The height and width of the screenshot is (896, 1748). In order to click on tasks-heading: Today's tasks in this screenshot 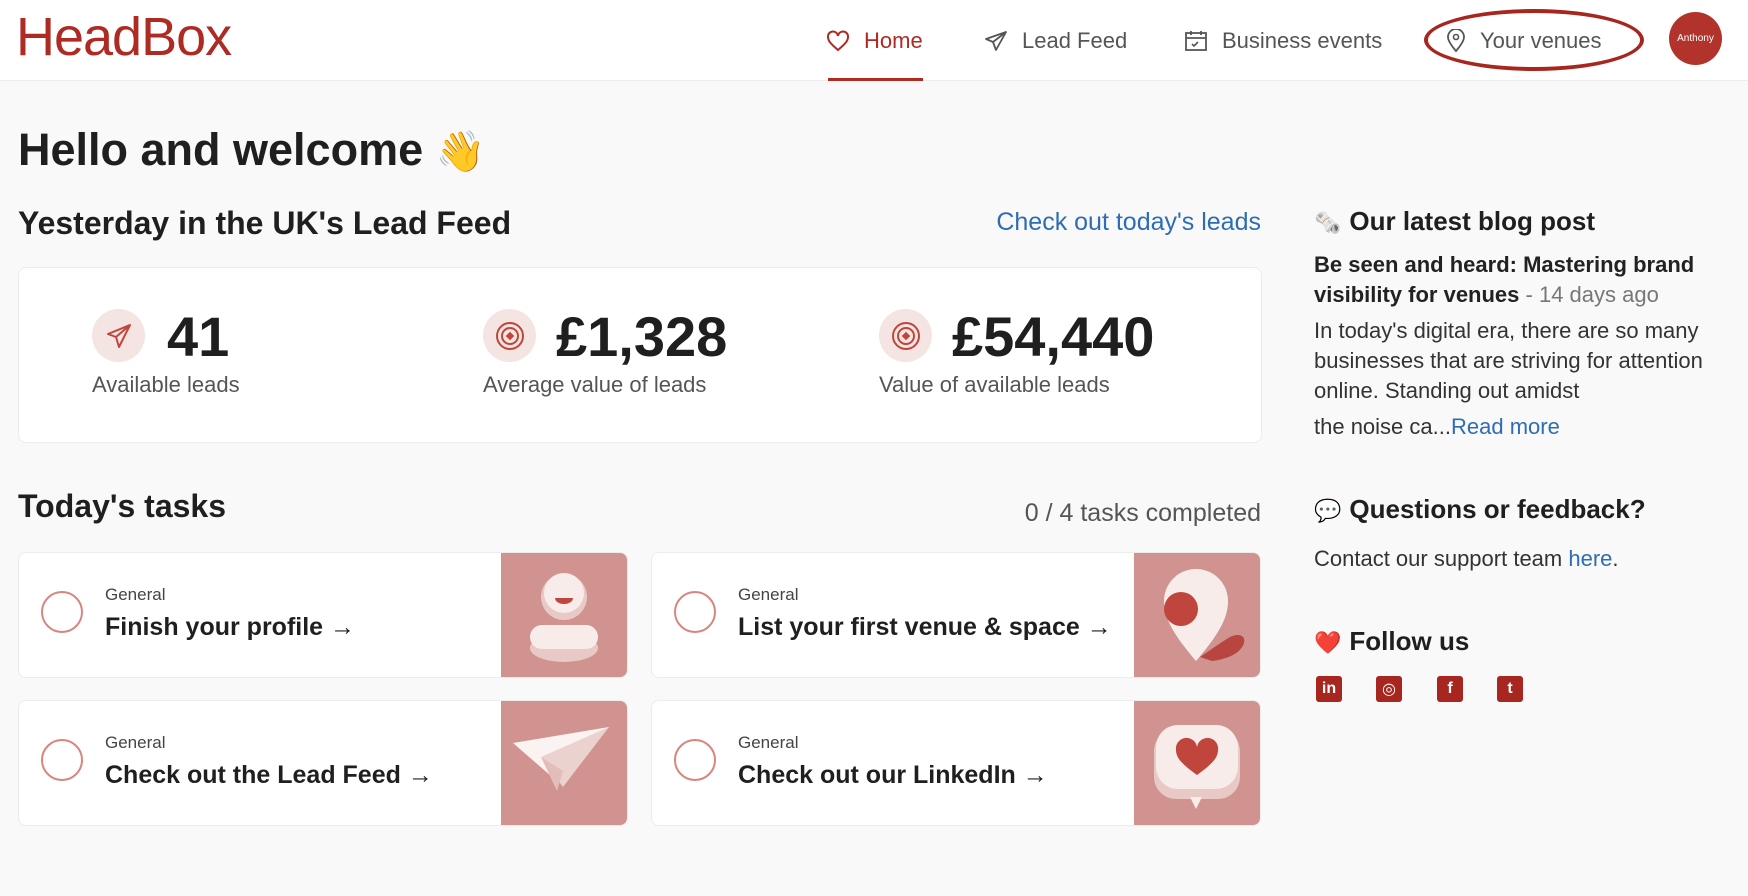, I will do `click(122, 506)`.